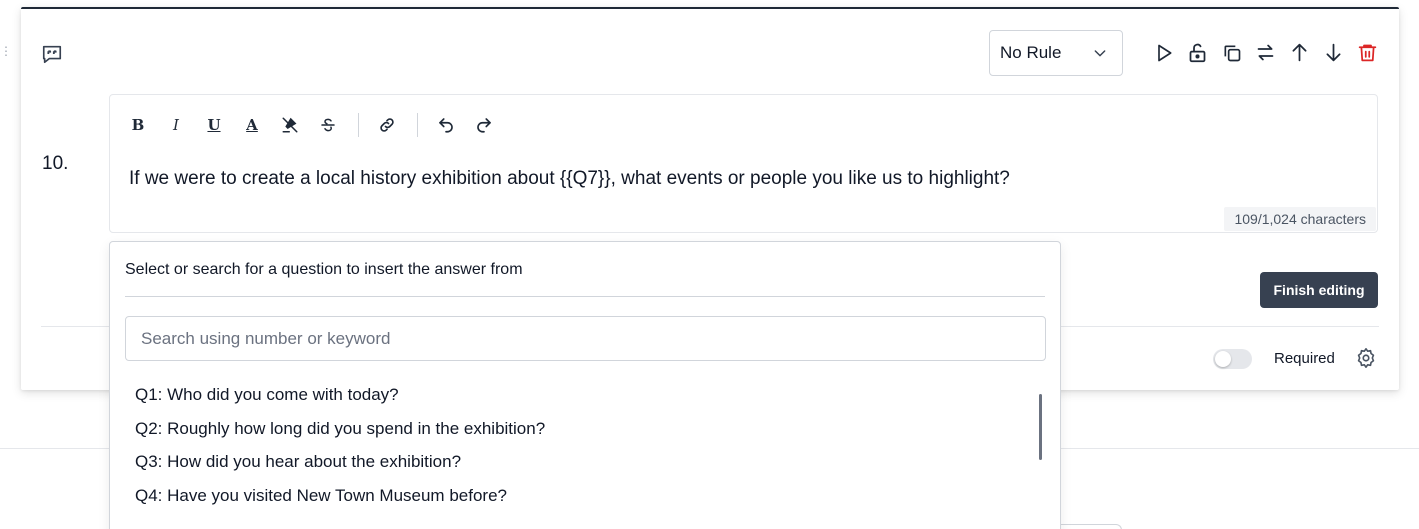 The width and height of the screenshot is (1419, 529). I want to click on chevron-down-icon, so click(1100, 53).